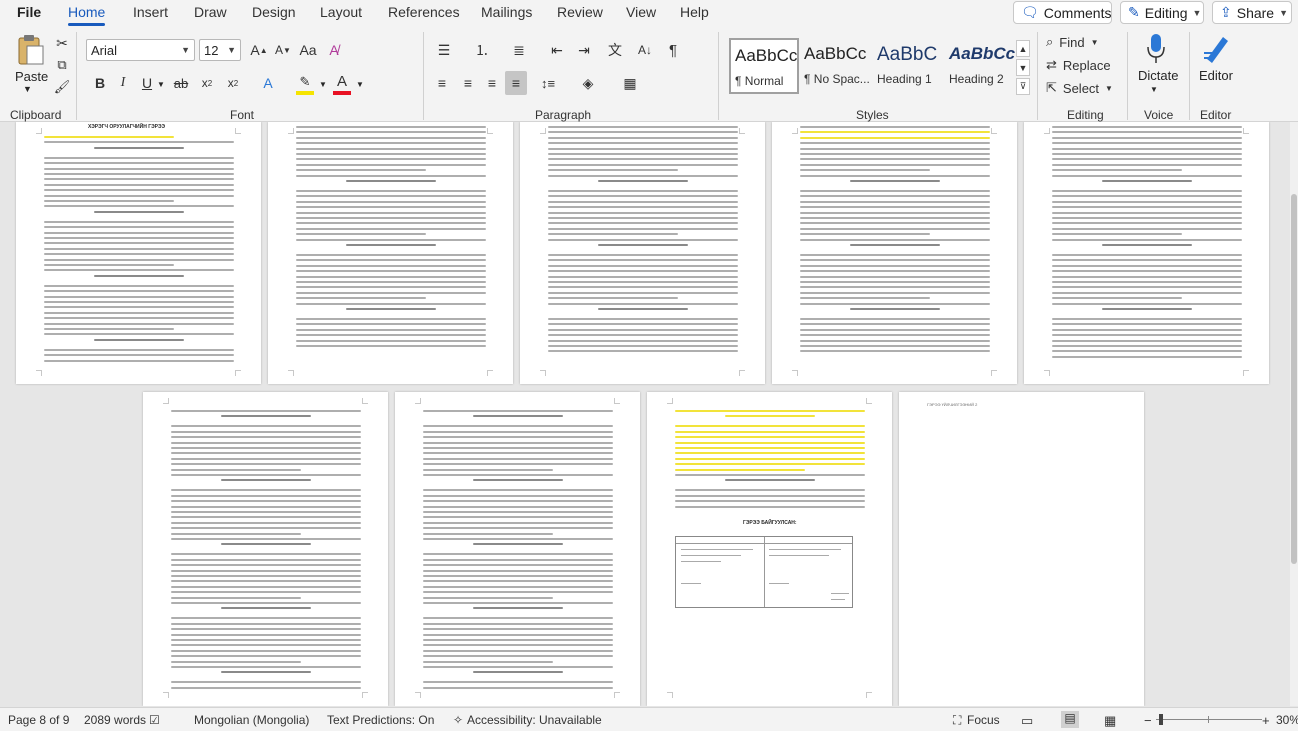 Image resolution: width=1298 pixels, height=731 pixels. What do you see at coordinates (1021, 549) in the screenshot?
I see `page-9: ГЭРЭЭ ҮЙЛЧИЛГЭЭНИЙ 2` at bounding box center [1021, 549].